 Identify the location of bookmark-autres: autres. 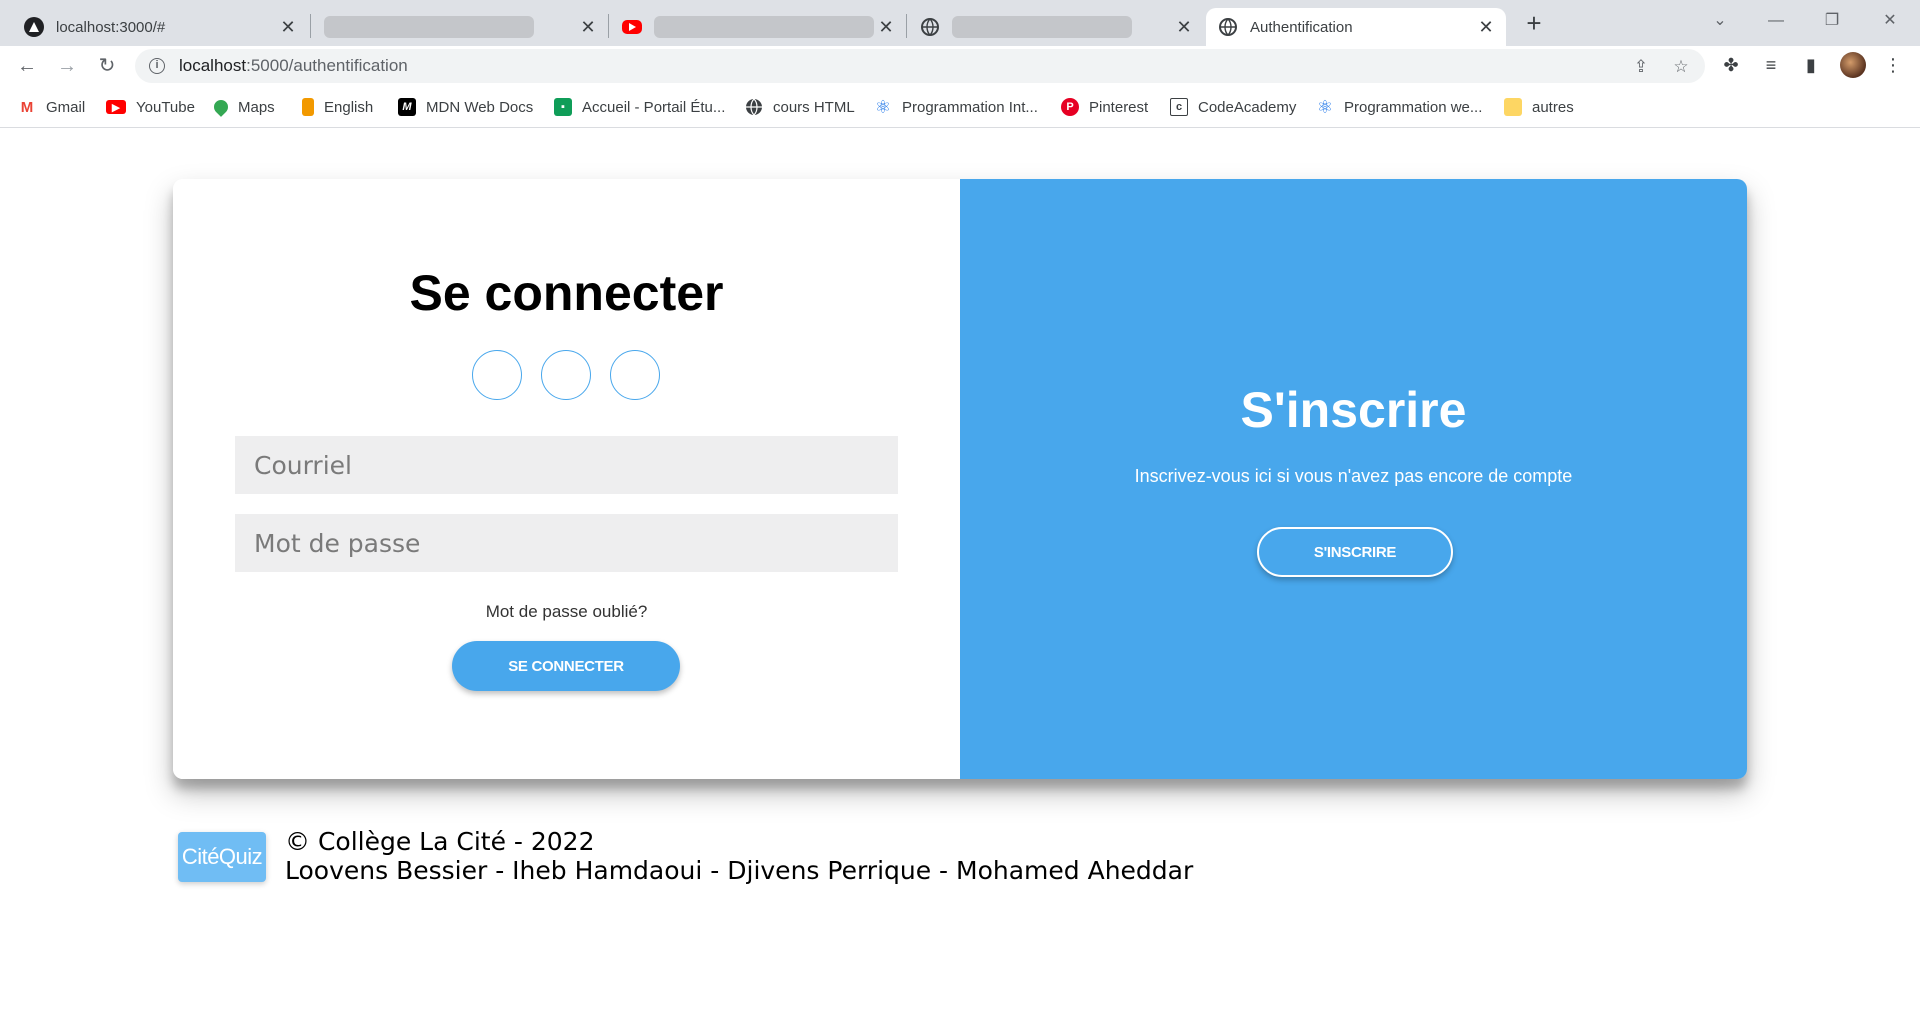
(1539, 107).